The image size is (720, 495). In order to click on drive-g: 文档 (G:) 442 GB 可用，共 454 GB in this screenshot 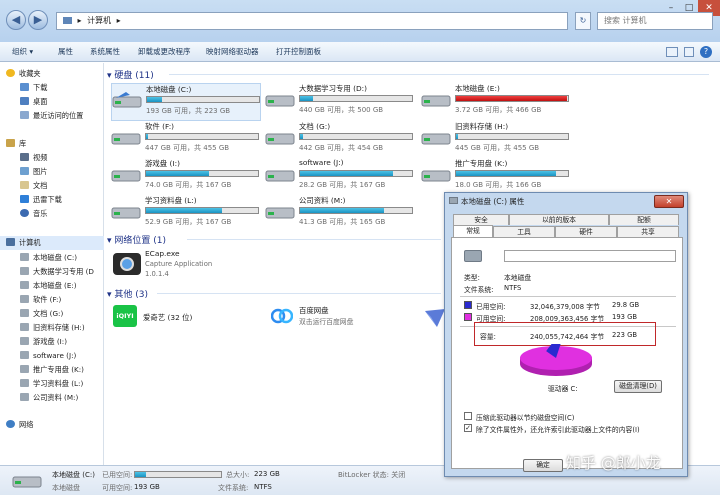, I will do `click(340, 140)`.